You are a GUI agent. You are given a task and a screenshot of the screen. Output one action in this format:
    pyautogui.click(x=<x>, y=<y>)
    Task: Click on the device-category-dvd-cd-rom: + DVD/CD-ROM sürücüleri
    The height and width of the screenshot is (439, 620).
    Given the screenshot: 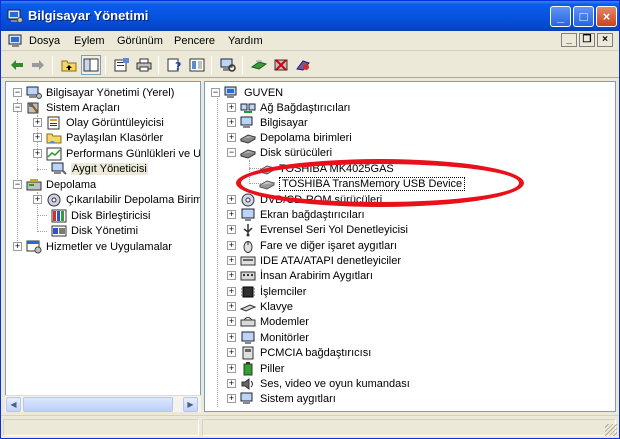 What is the action you would take?
    pyautogui.click(x=304, y=199)
    